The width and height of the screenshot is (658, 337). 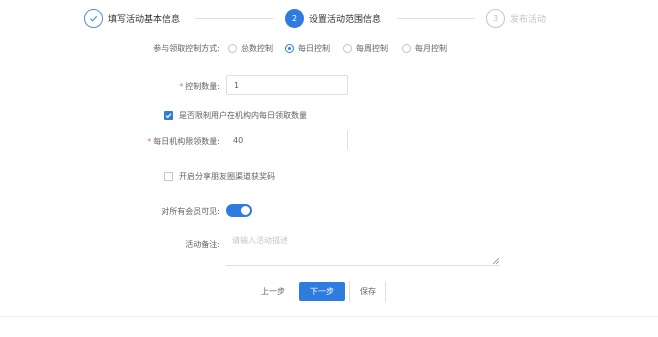 I want to click on daily-limit-label-text: 每日机构限领数量:, so click(x=186, y=141).